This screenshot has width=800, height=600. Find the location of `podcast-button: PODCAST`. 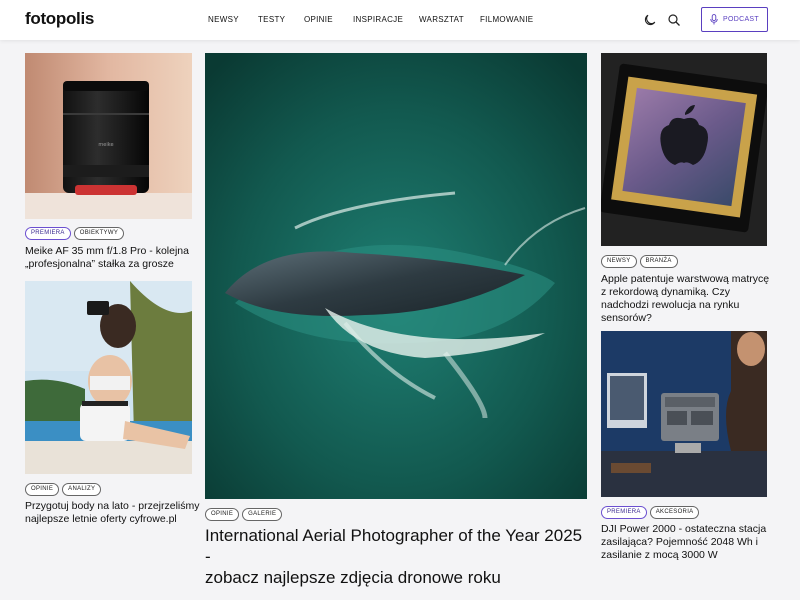

podcast-button: PODCAST is located at coordinates (734, 19).